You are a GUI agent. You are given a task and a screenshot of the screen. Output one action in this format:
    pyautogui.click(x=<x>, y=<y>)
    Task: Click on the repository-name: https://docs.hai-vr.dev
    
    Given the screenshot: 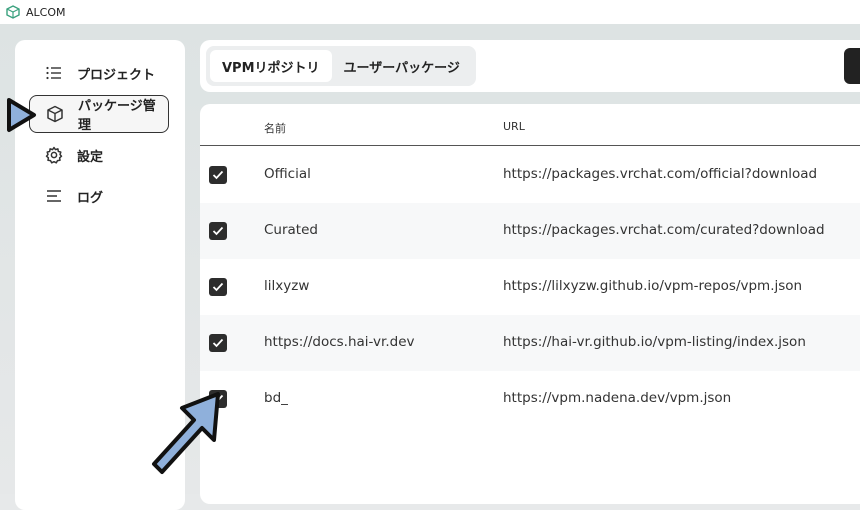 What is the action you would take?
    pyautogui.click(x=339, y=342)
    